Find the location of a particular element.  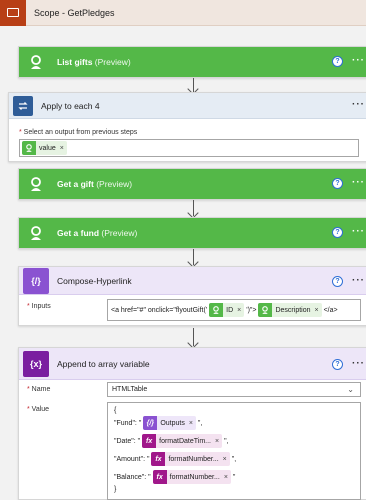

card-title: Compose-Hyperlink is located at coordinates (94, 280).